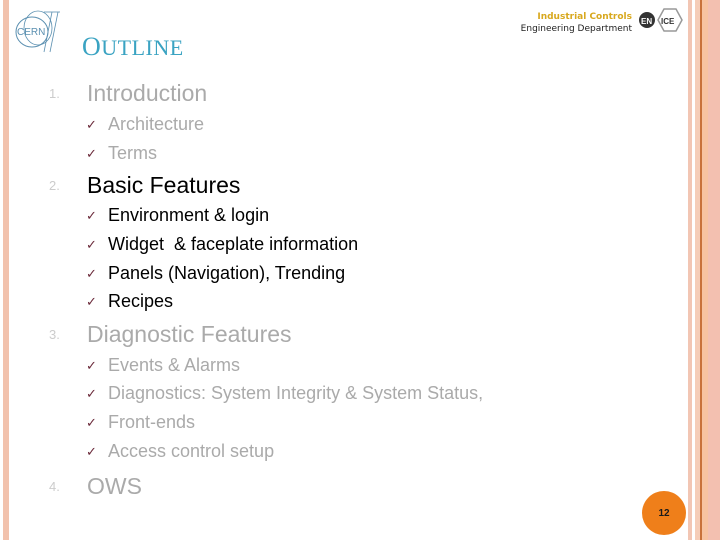 The height and width of the screenshot is (540, 720). I want to click on svg-text: EN, so click(646, 21).